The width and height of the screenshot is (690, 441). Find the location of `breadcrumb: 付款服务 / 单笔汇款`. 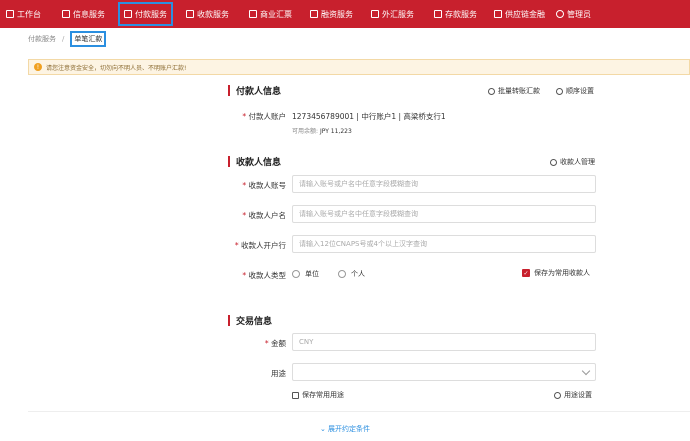

breadcrumb: 付款服务 / 单笔汇款 is located at coordinates (67, 39).